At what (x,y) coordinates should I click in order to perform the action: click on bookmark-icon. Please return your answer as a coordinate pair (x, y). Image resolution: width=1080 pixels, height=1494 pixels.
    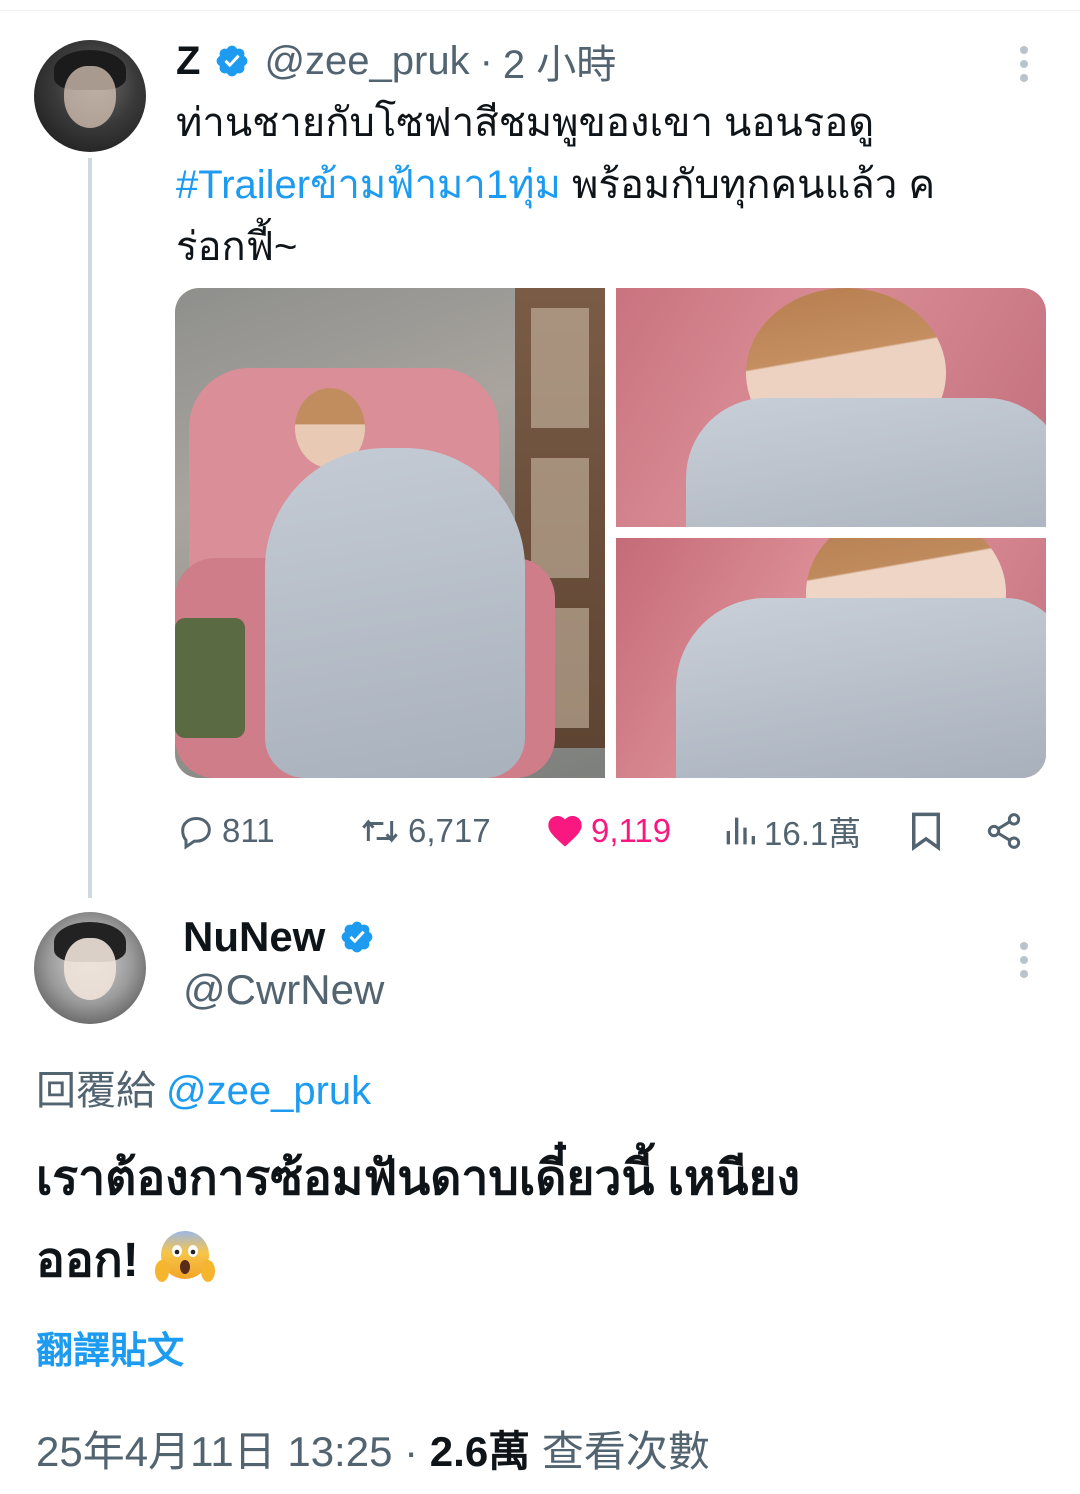
    Looking at the image, I should click on (926, 832).